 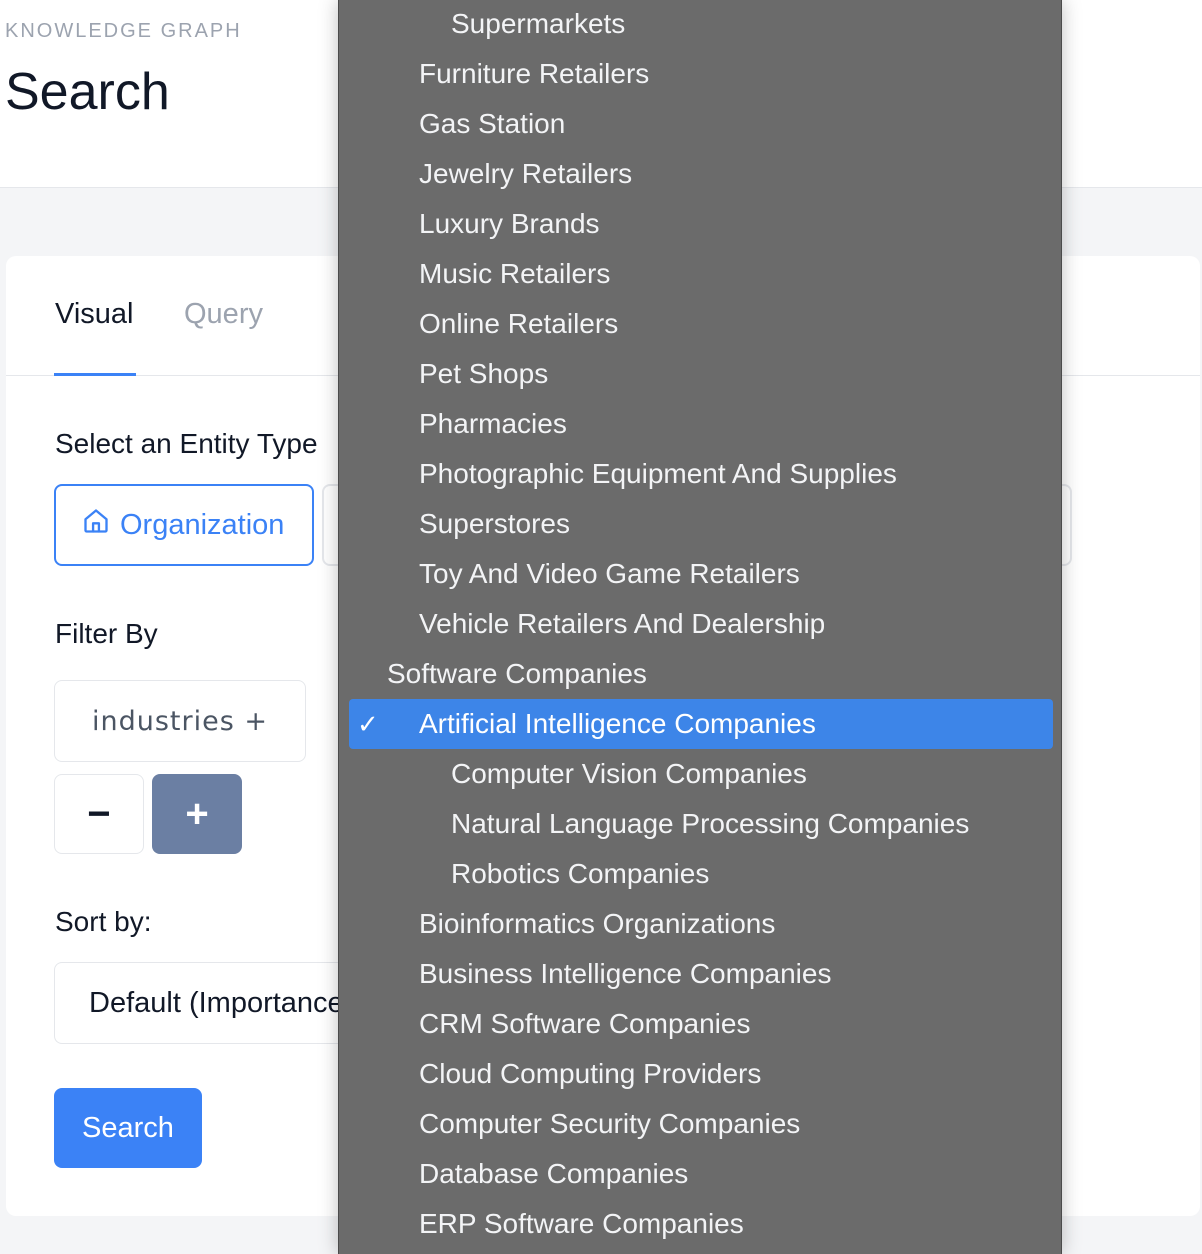 I want to click on entity-type-organization-button: Organization, so click(x=184, y=525).